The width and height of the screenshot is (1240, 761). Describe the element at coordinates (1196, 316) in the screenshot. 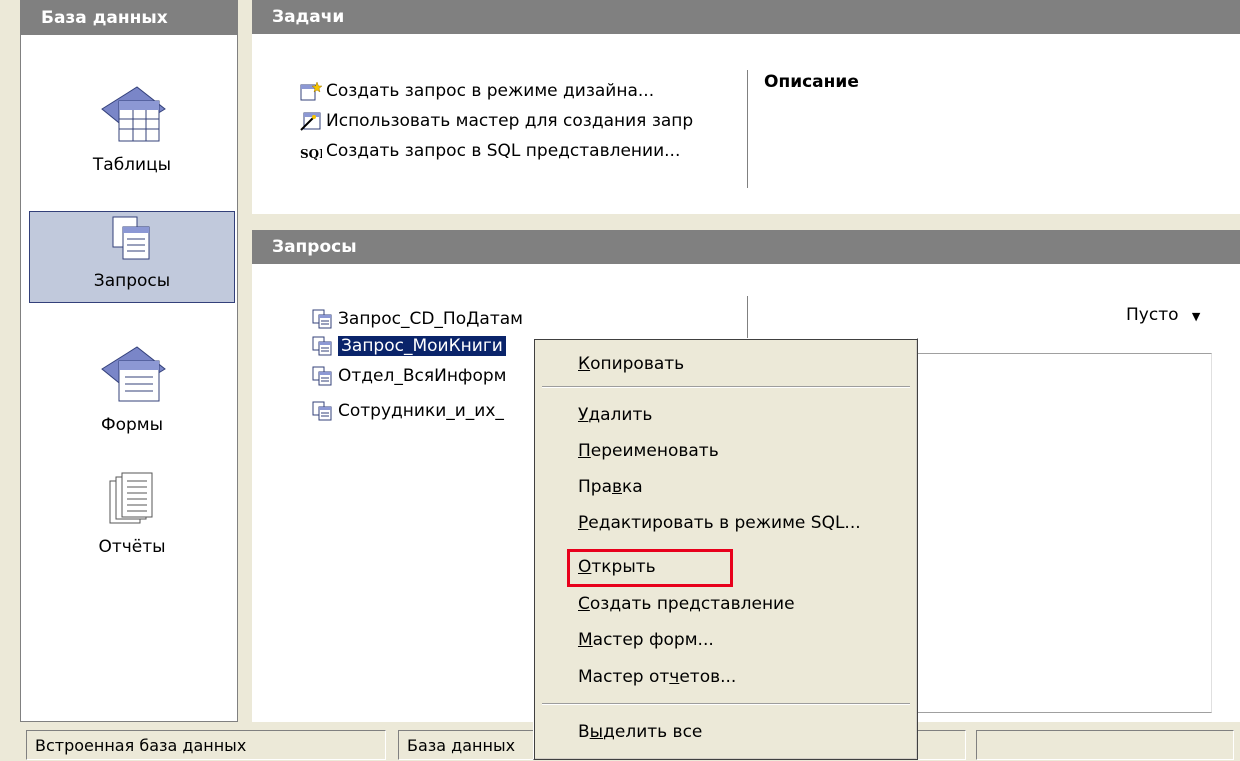

I see `chevron-down-icon: ▼` at that location.